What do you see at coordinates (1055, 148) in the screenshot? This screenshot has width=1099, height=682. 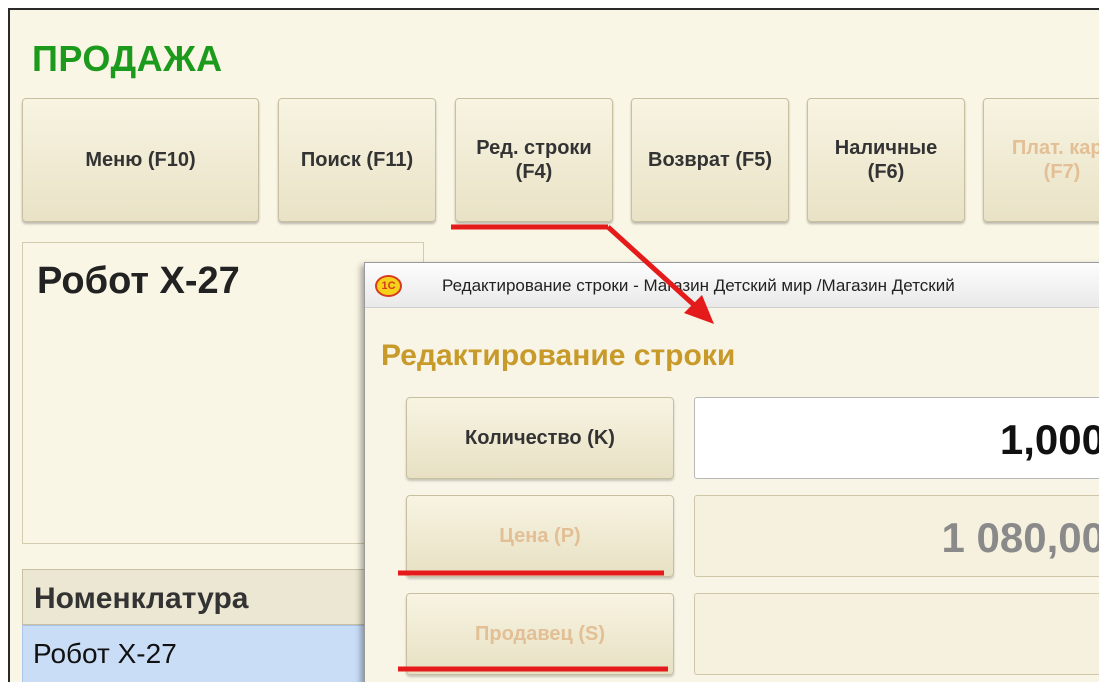 I see `card-label-line1: Плат. карт` at bounding box center [1055, 148].